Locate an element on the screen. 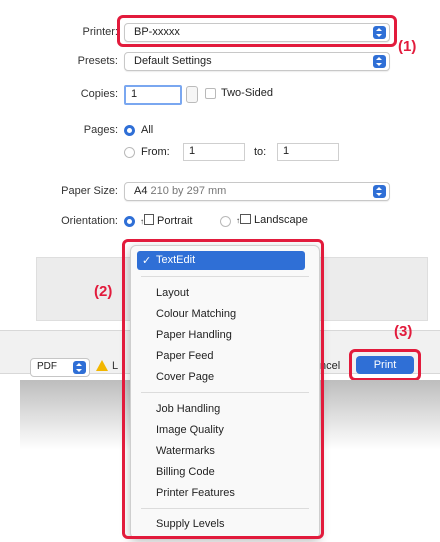 Image resolution: width=440 pixels, height=542 pixels. pages-all-label: All is located at coordinates (147, 130).